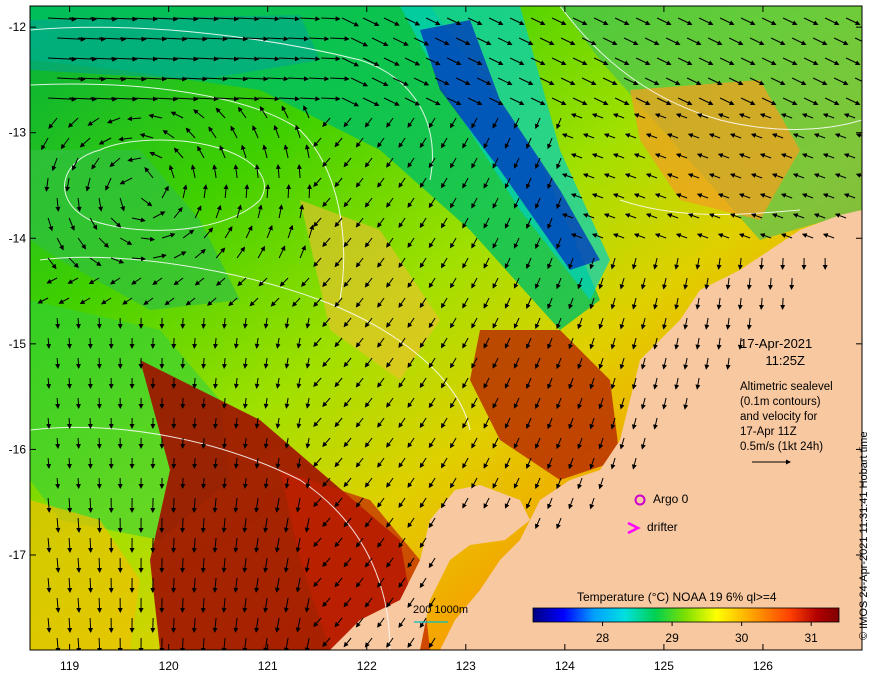 Image resolution: width=880 pixels, height=680 pixels. Describe the element at coordinates (780, 402) in the screenshot. I see `annotation-line: (0.1m contours)` at that location.